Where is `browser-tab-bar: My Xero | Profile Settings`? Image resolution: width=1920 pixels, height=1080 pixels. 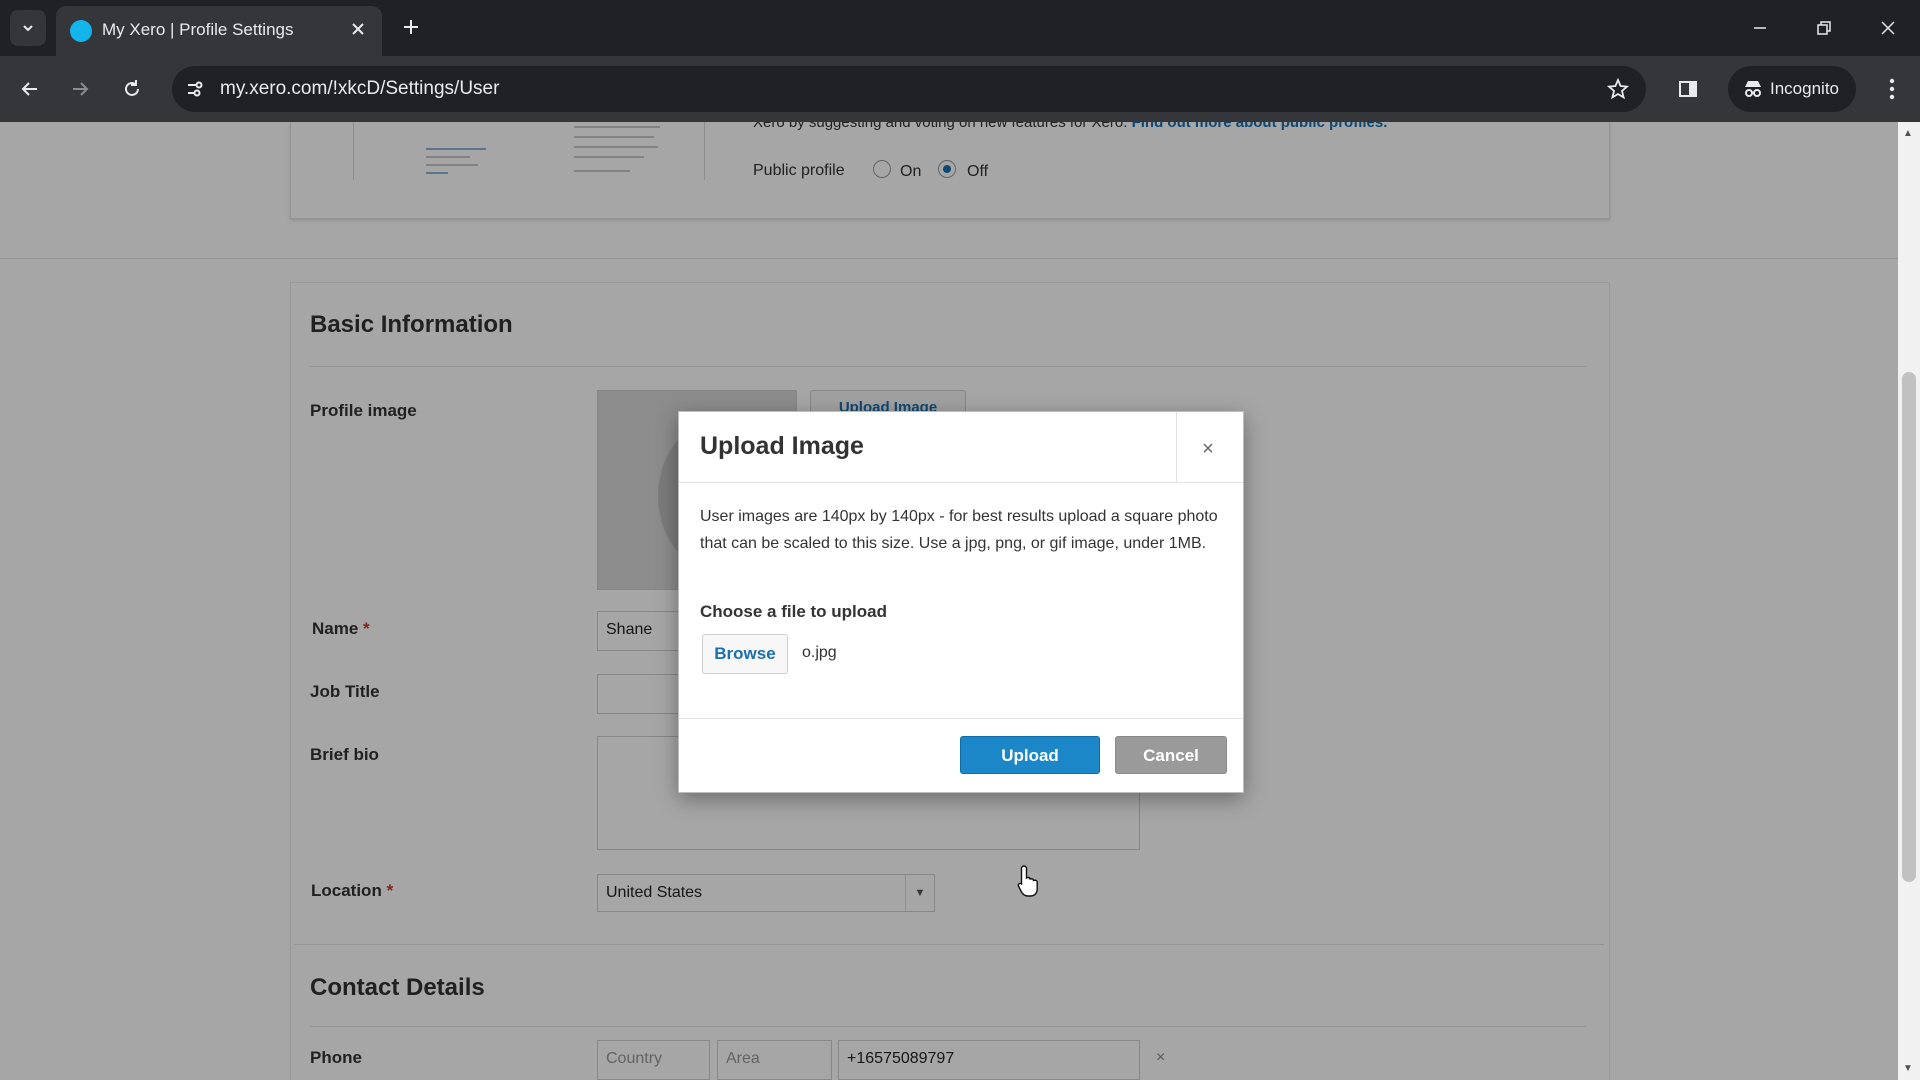 browser-tab-bar: My Xero | Profile Settings is located at coordinates (960, 28).